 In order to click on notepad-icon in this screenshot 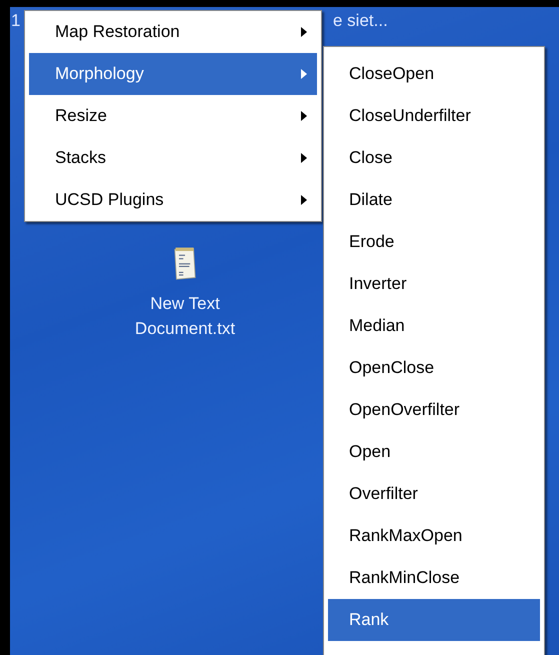, I will do `click(185, 263)`.